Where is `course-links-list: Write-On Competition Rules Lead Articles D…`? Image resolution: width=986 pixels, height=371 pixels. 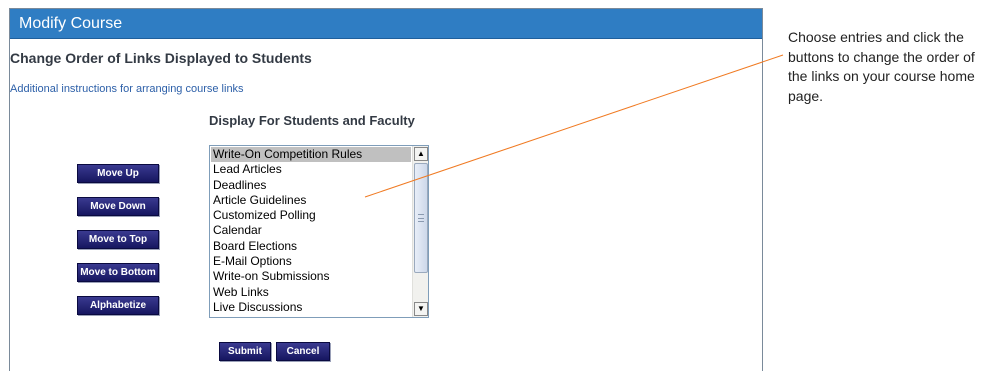 course-links-list: Write-On Competition Rules Lead Articles D… is located at coordinates (311, 231).